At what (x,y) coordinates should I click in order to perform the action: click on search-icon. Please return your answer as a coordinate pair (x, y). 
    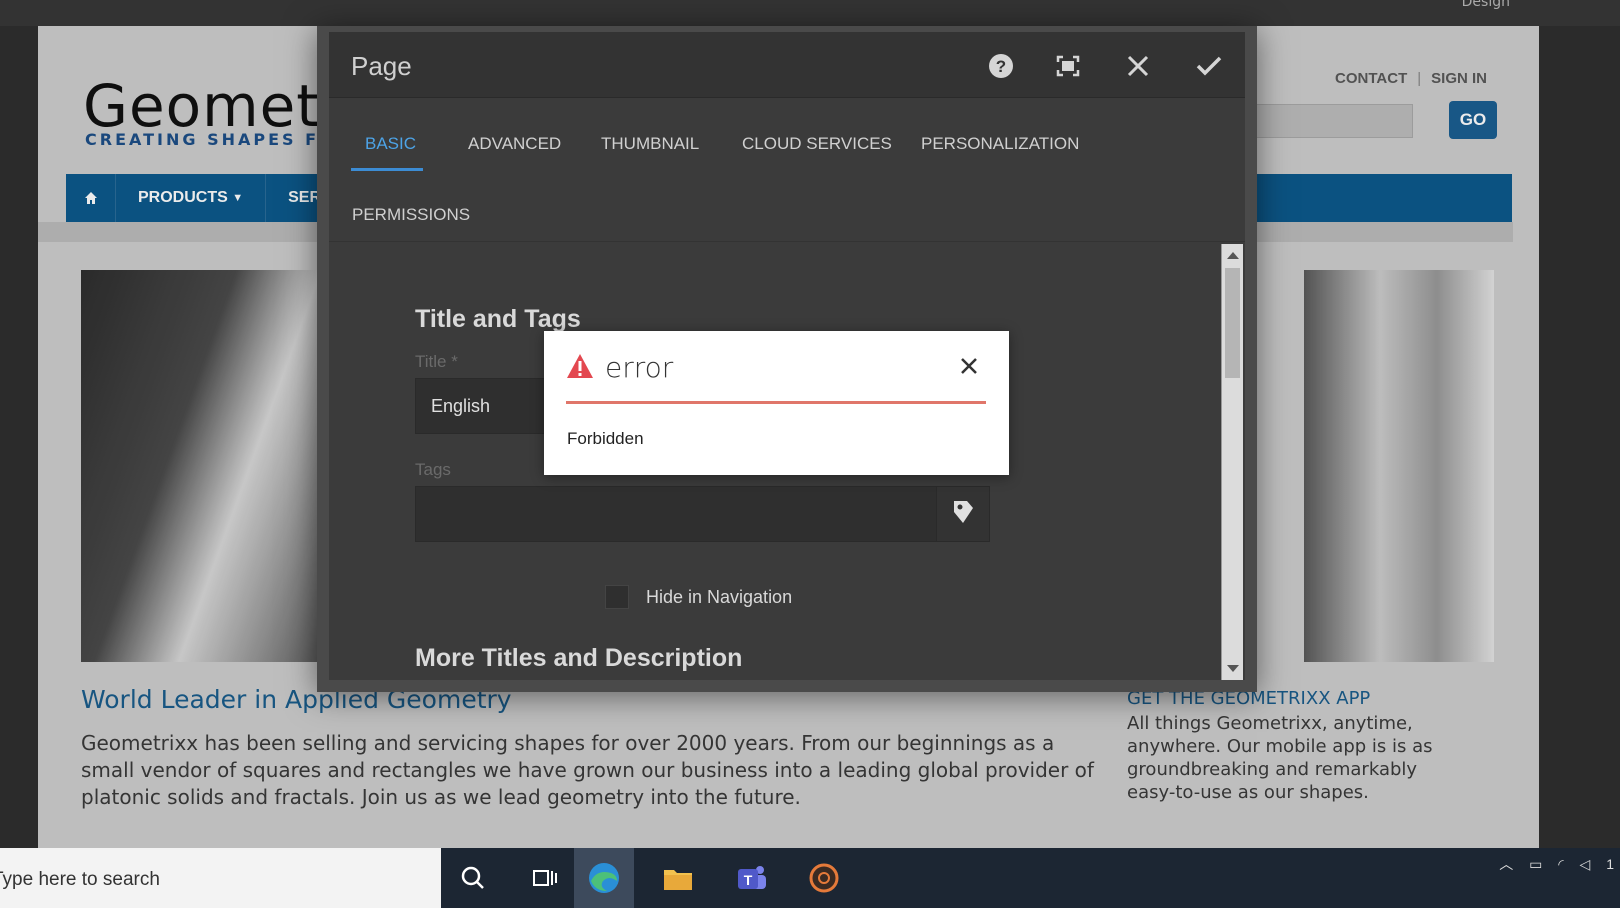
    Looking at the image, I should click on (473, 878).